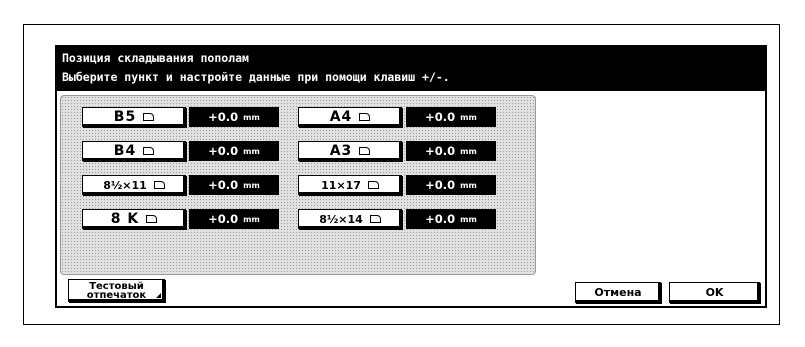 The image size is (805, 347). I want to click on paper-size-button-ledger: 11×17, so click(350, 185).